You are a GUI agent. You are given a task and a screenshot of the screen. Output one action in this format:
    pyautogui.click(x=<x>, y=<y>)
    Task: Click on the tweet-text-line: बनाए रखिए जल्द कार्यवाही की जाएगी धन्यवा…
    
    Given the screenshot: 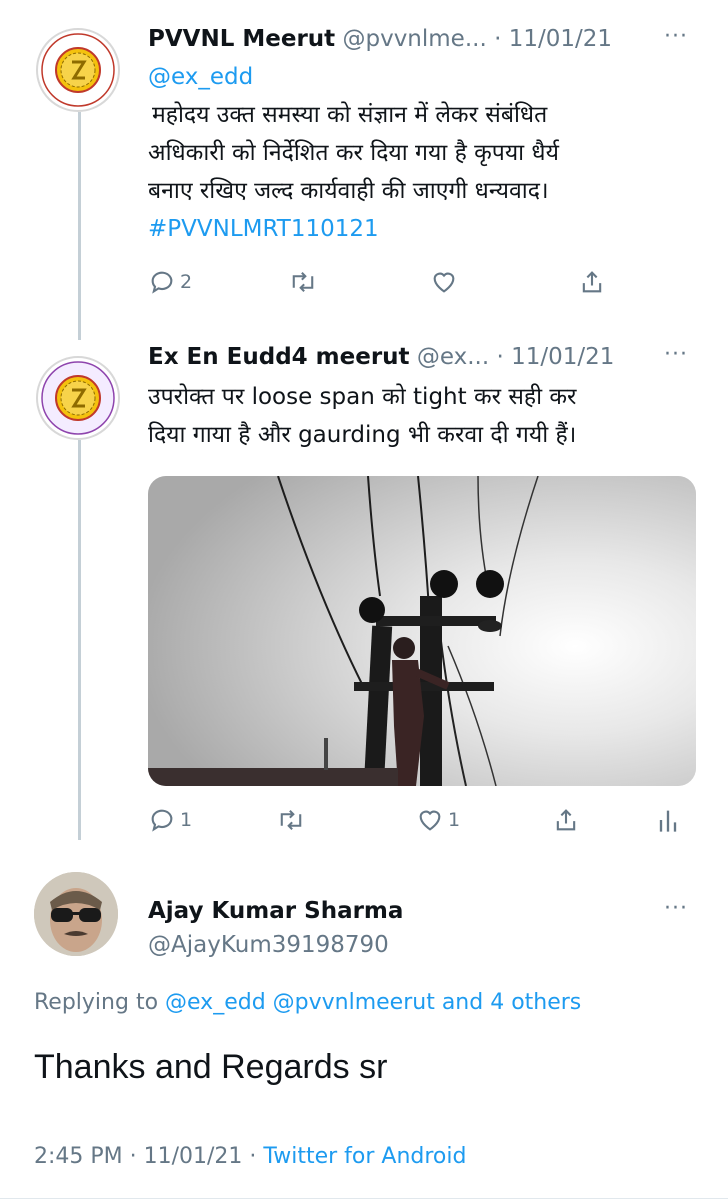 What is the action you would take?
    pyautogui.click(x=348, y=191)
    